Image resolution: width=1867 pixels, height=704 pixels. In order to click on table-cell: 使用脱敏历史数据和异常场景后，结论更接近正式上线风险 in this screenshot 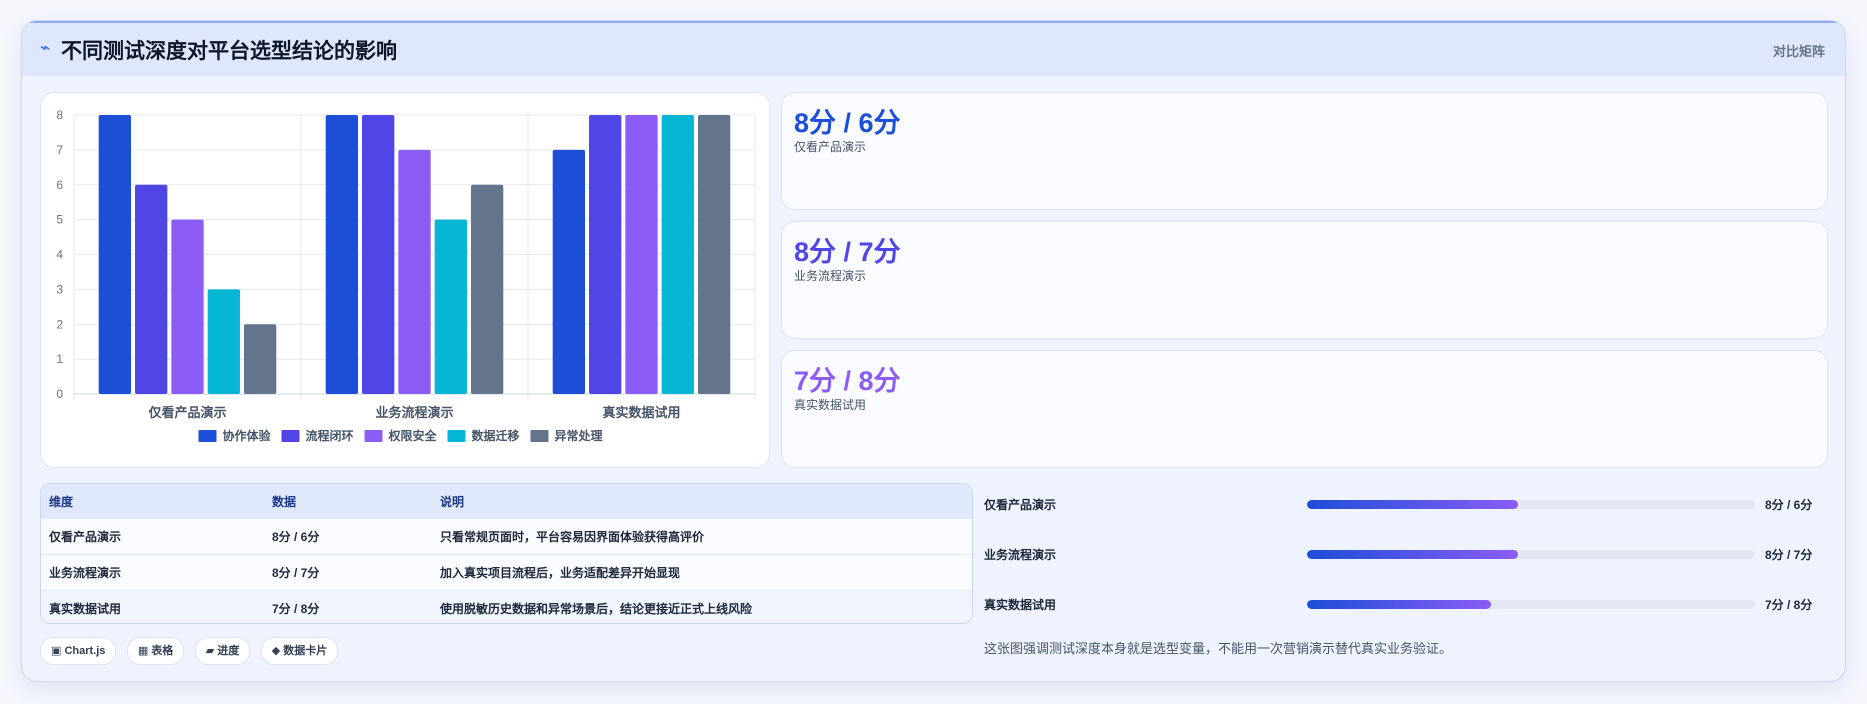, I will do `click(702, 606)`.